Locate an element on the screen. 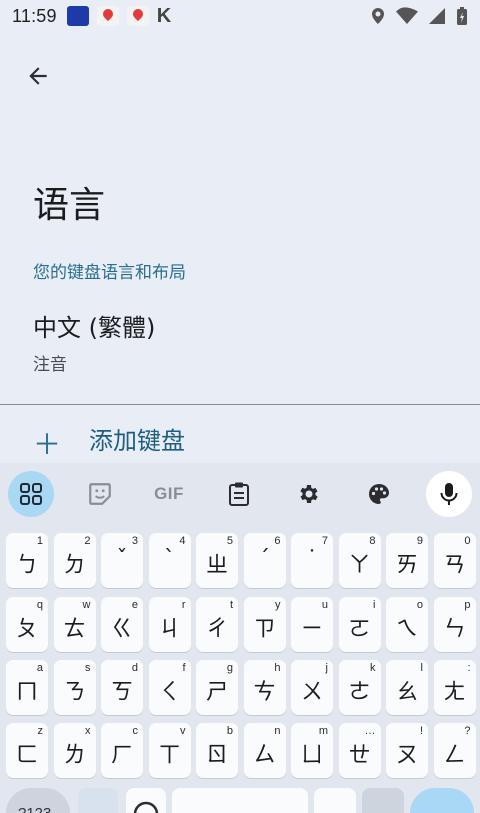  palette-icon is located at coordinates (379, 494).